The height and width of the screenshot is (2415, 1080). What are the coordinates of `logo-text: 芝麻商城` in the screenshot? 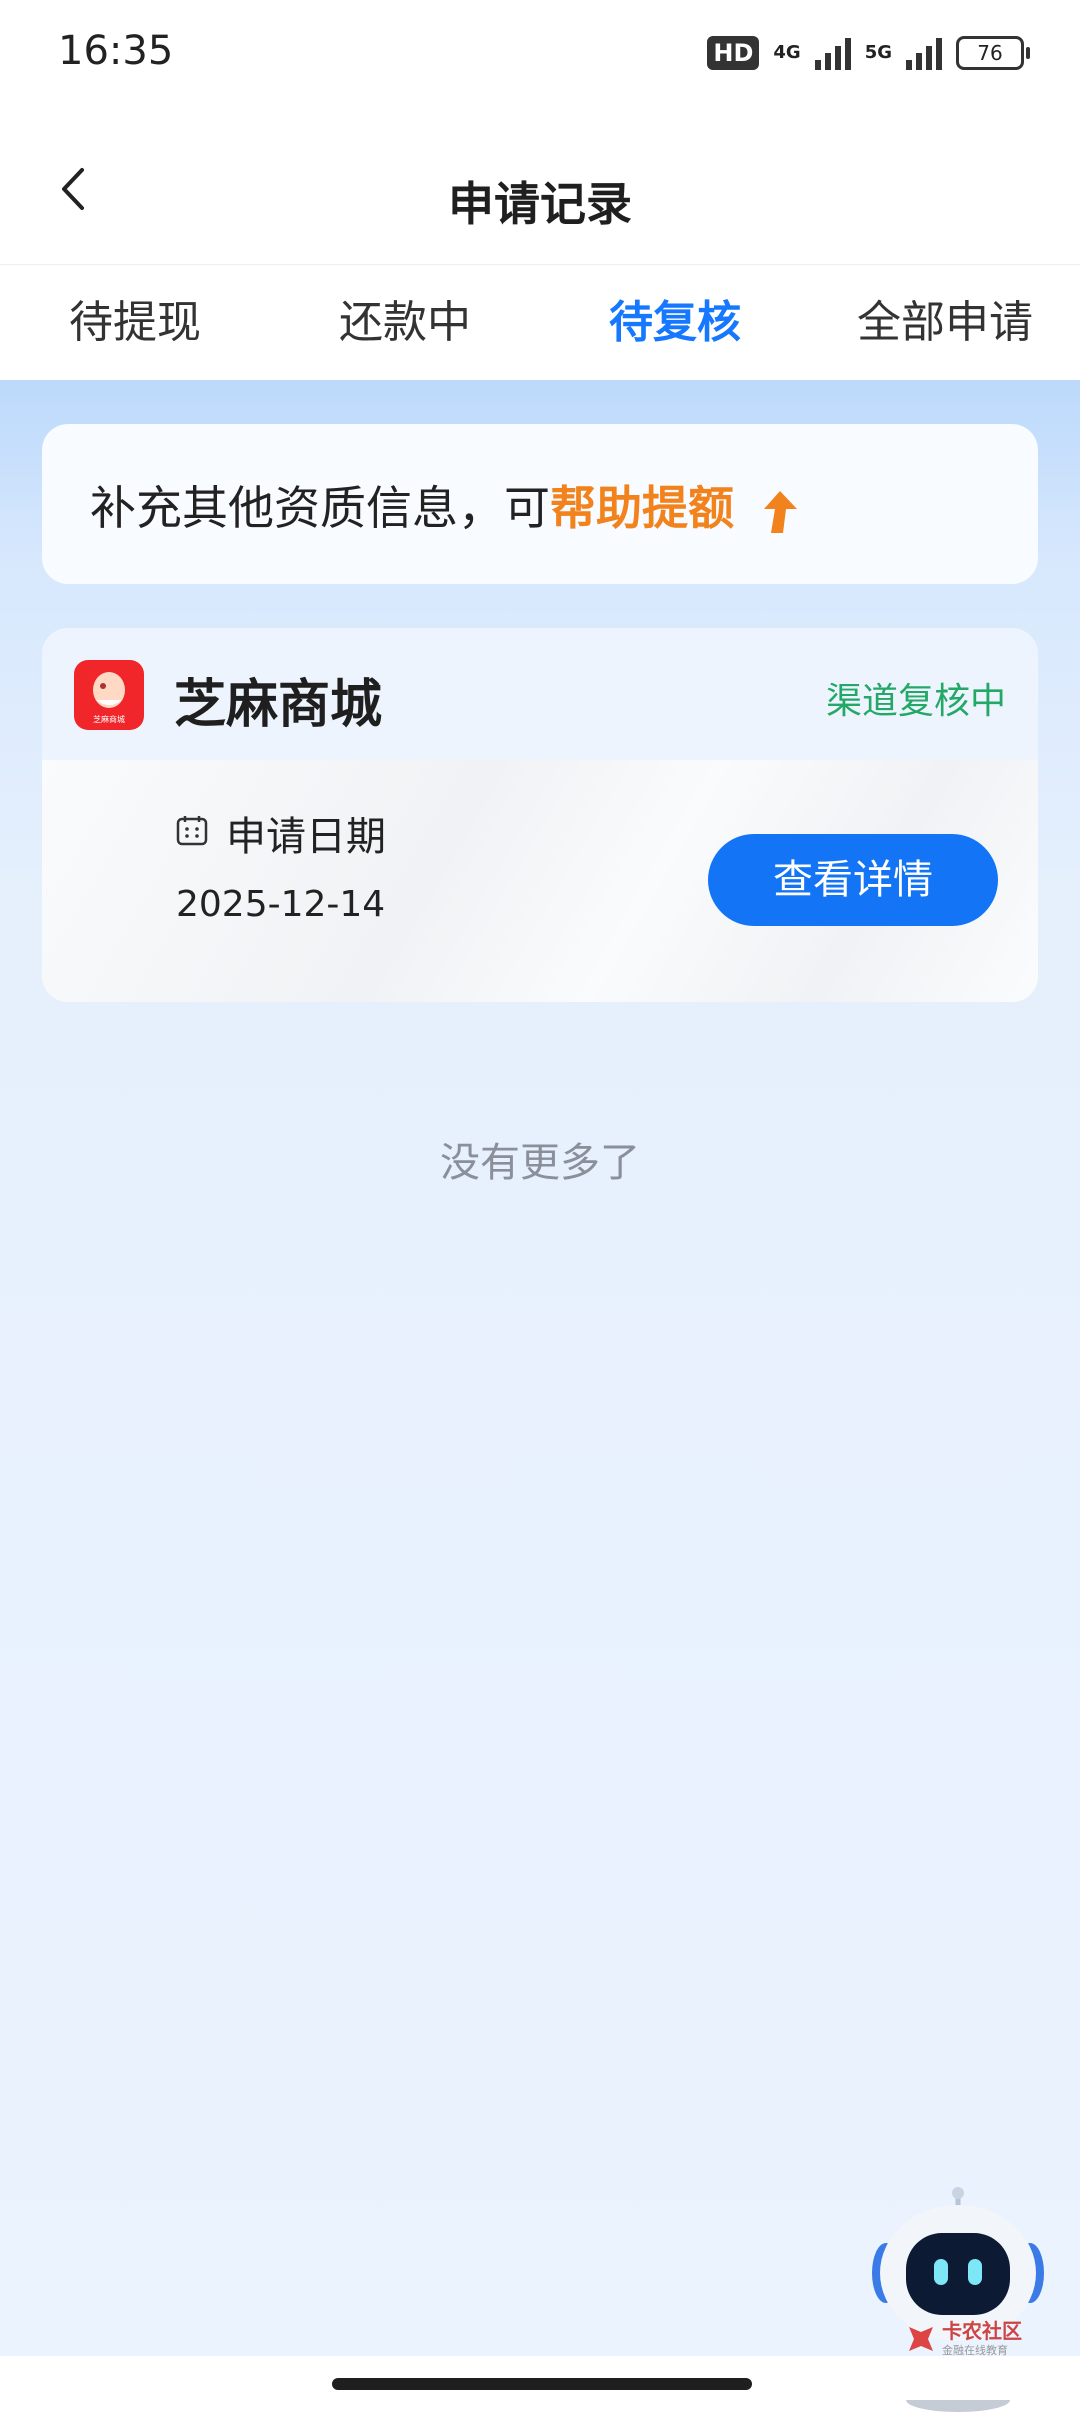 It's located at (109, 719).